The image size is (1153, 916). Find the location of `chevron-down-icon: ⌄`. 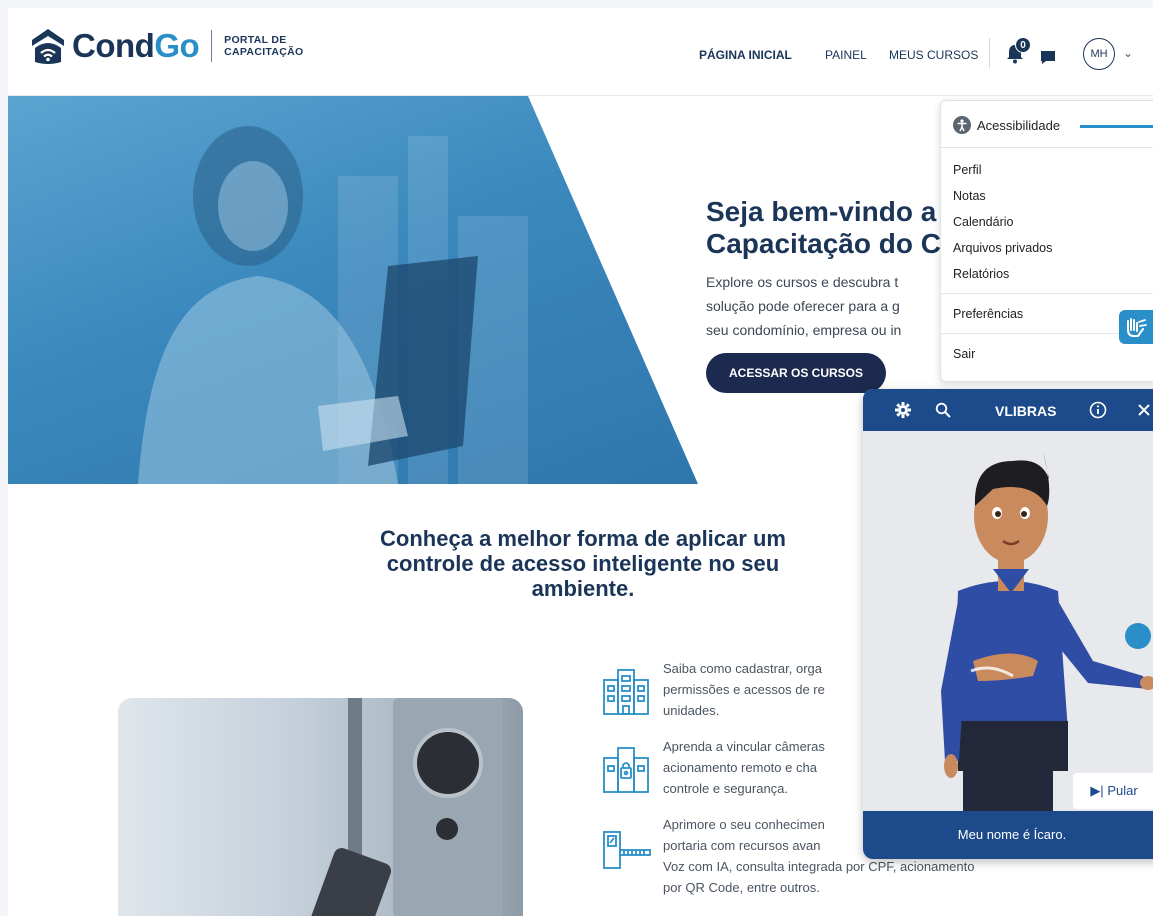

chevron-down-icon: ⌄ is located at coordinates (1128, 53).